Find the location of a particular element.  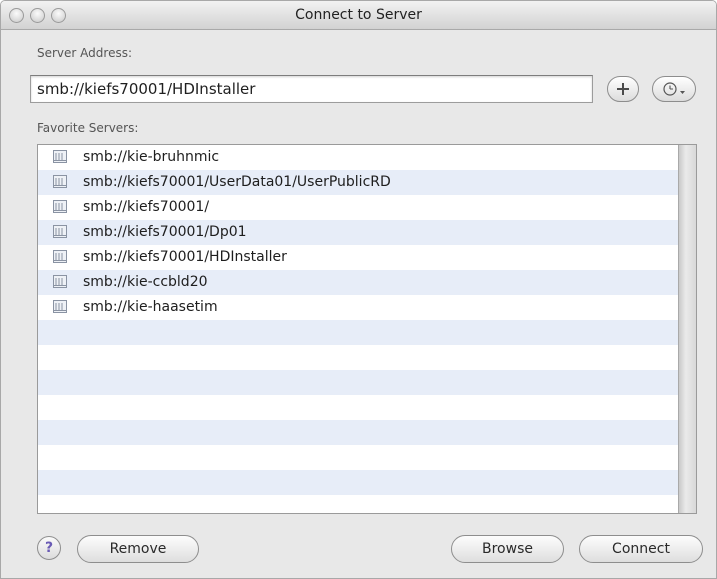

favorite-server-row: smb://kiefs70001/HDInstaller is located at coordinates (358, 257).